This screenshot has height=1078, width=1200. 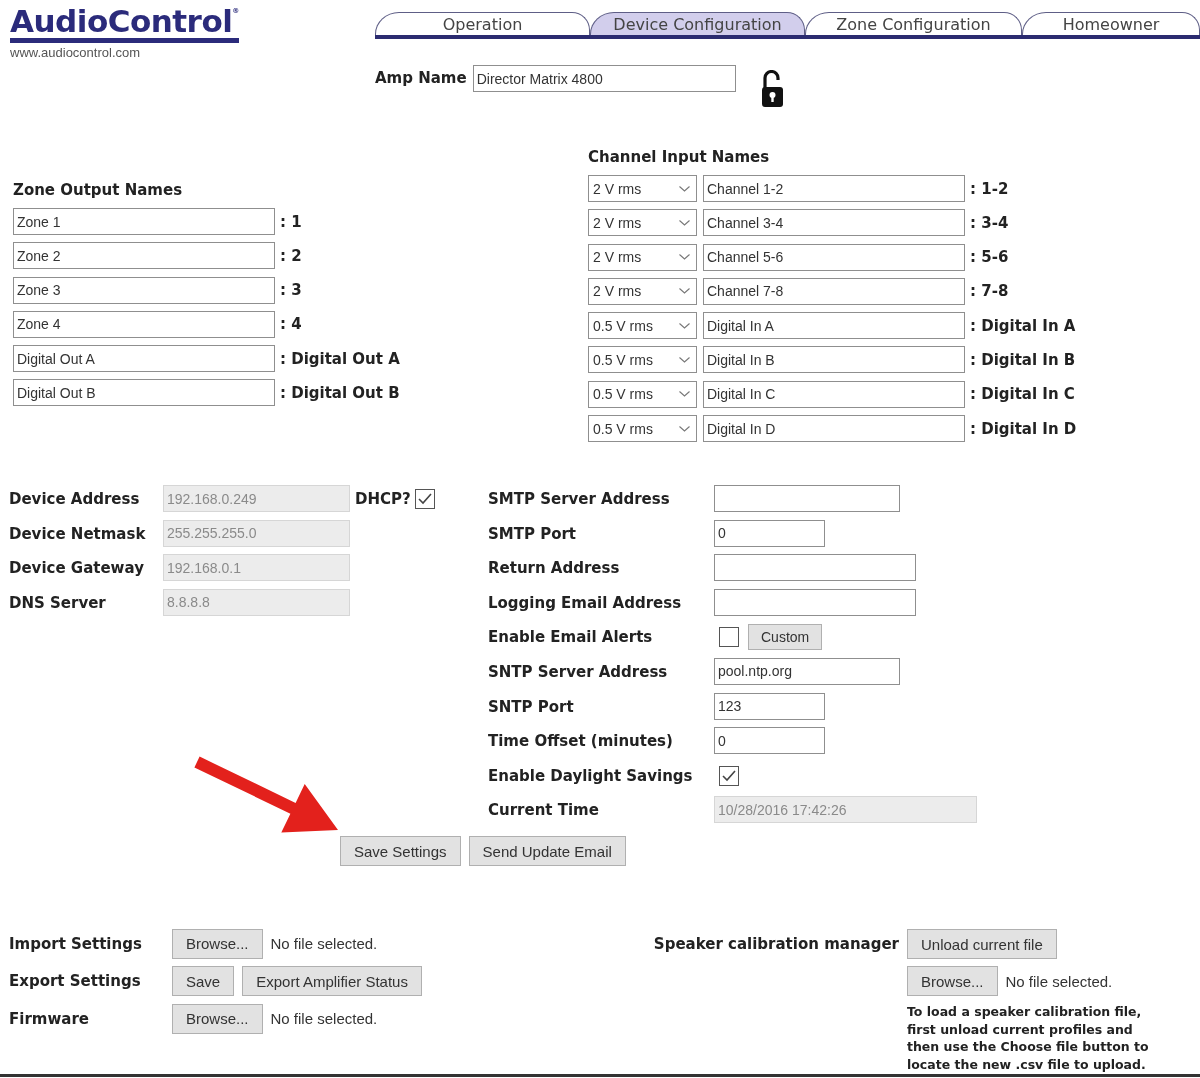 What do you see at coordinates (581, 741) in the screenshot?
I see `field-label: Time Offset (minutes)` at bounding box center [581, 741].